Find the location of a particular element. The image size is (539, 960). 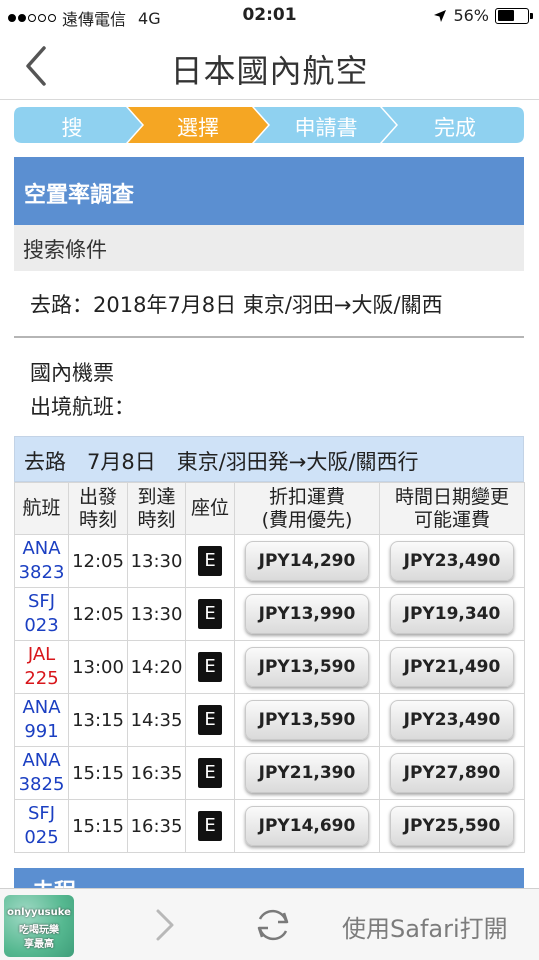

search-conditions-header: 搜索條件 is located at coordinates (269, 248).